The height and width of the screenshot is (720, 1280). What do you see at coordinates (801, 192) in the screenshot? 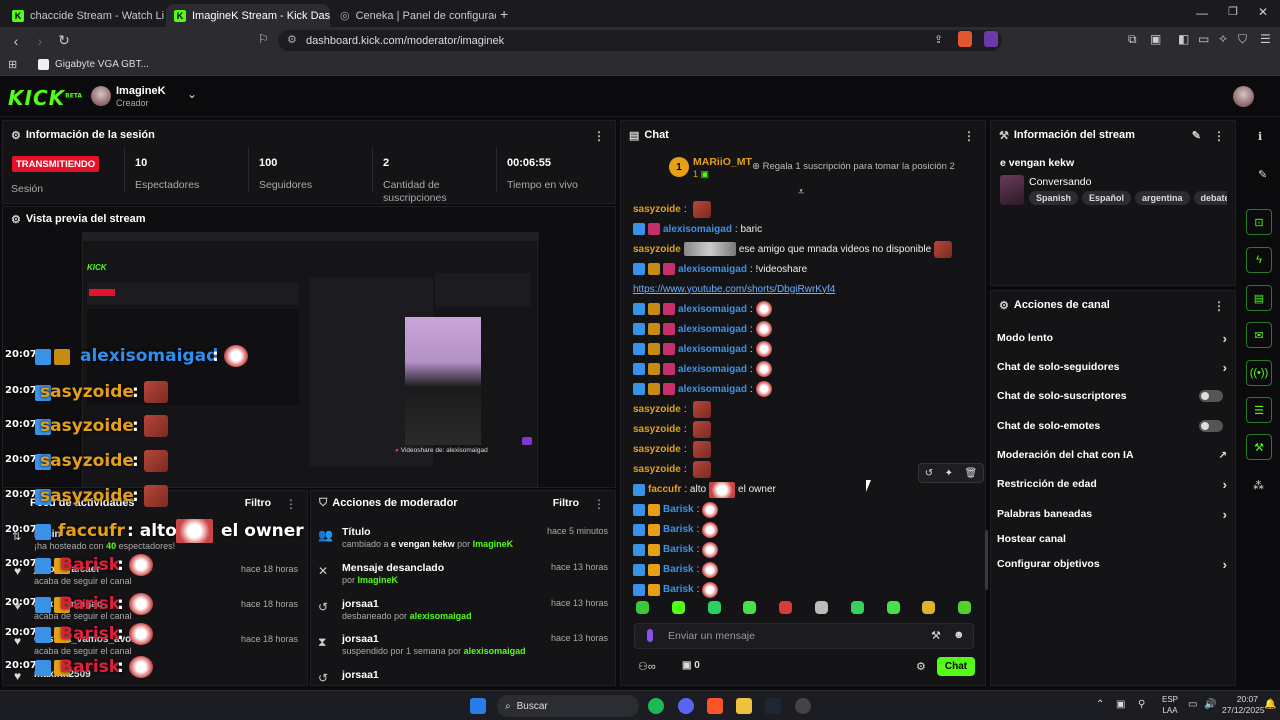
I see `collapse-pinned-icon: ⩡` at bounding box center [801, 192].